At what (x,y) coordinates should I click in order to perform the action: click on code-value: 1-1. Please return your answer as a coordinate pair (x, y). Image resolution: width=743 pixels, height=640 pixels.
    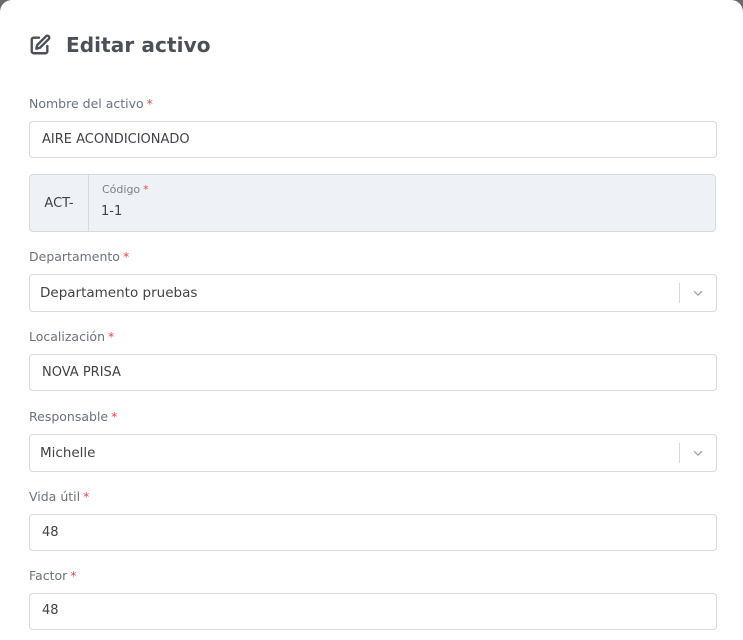
    Looking at the image, I should click on (112, 211).